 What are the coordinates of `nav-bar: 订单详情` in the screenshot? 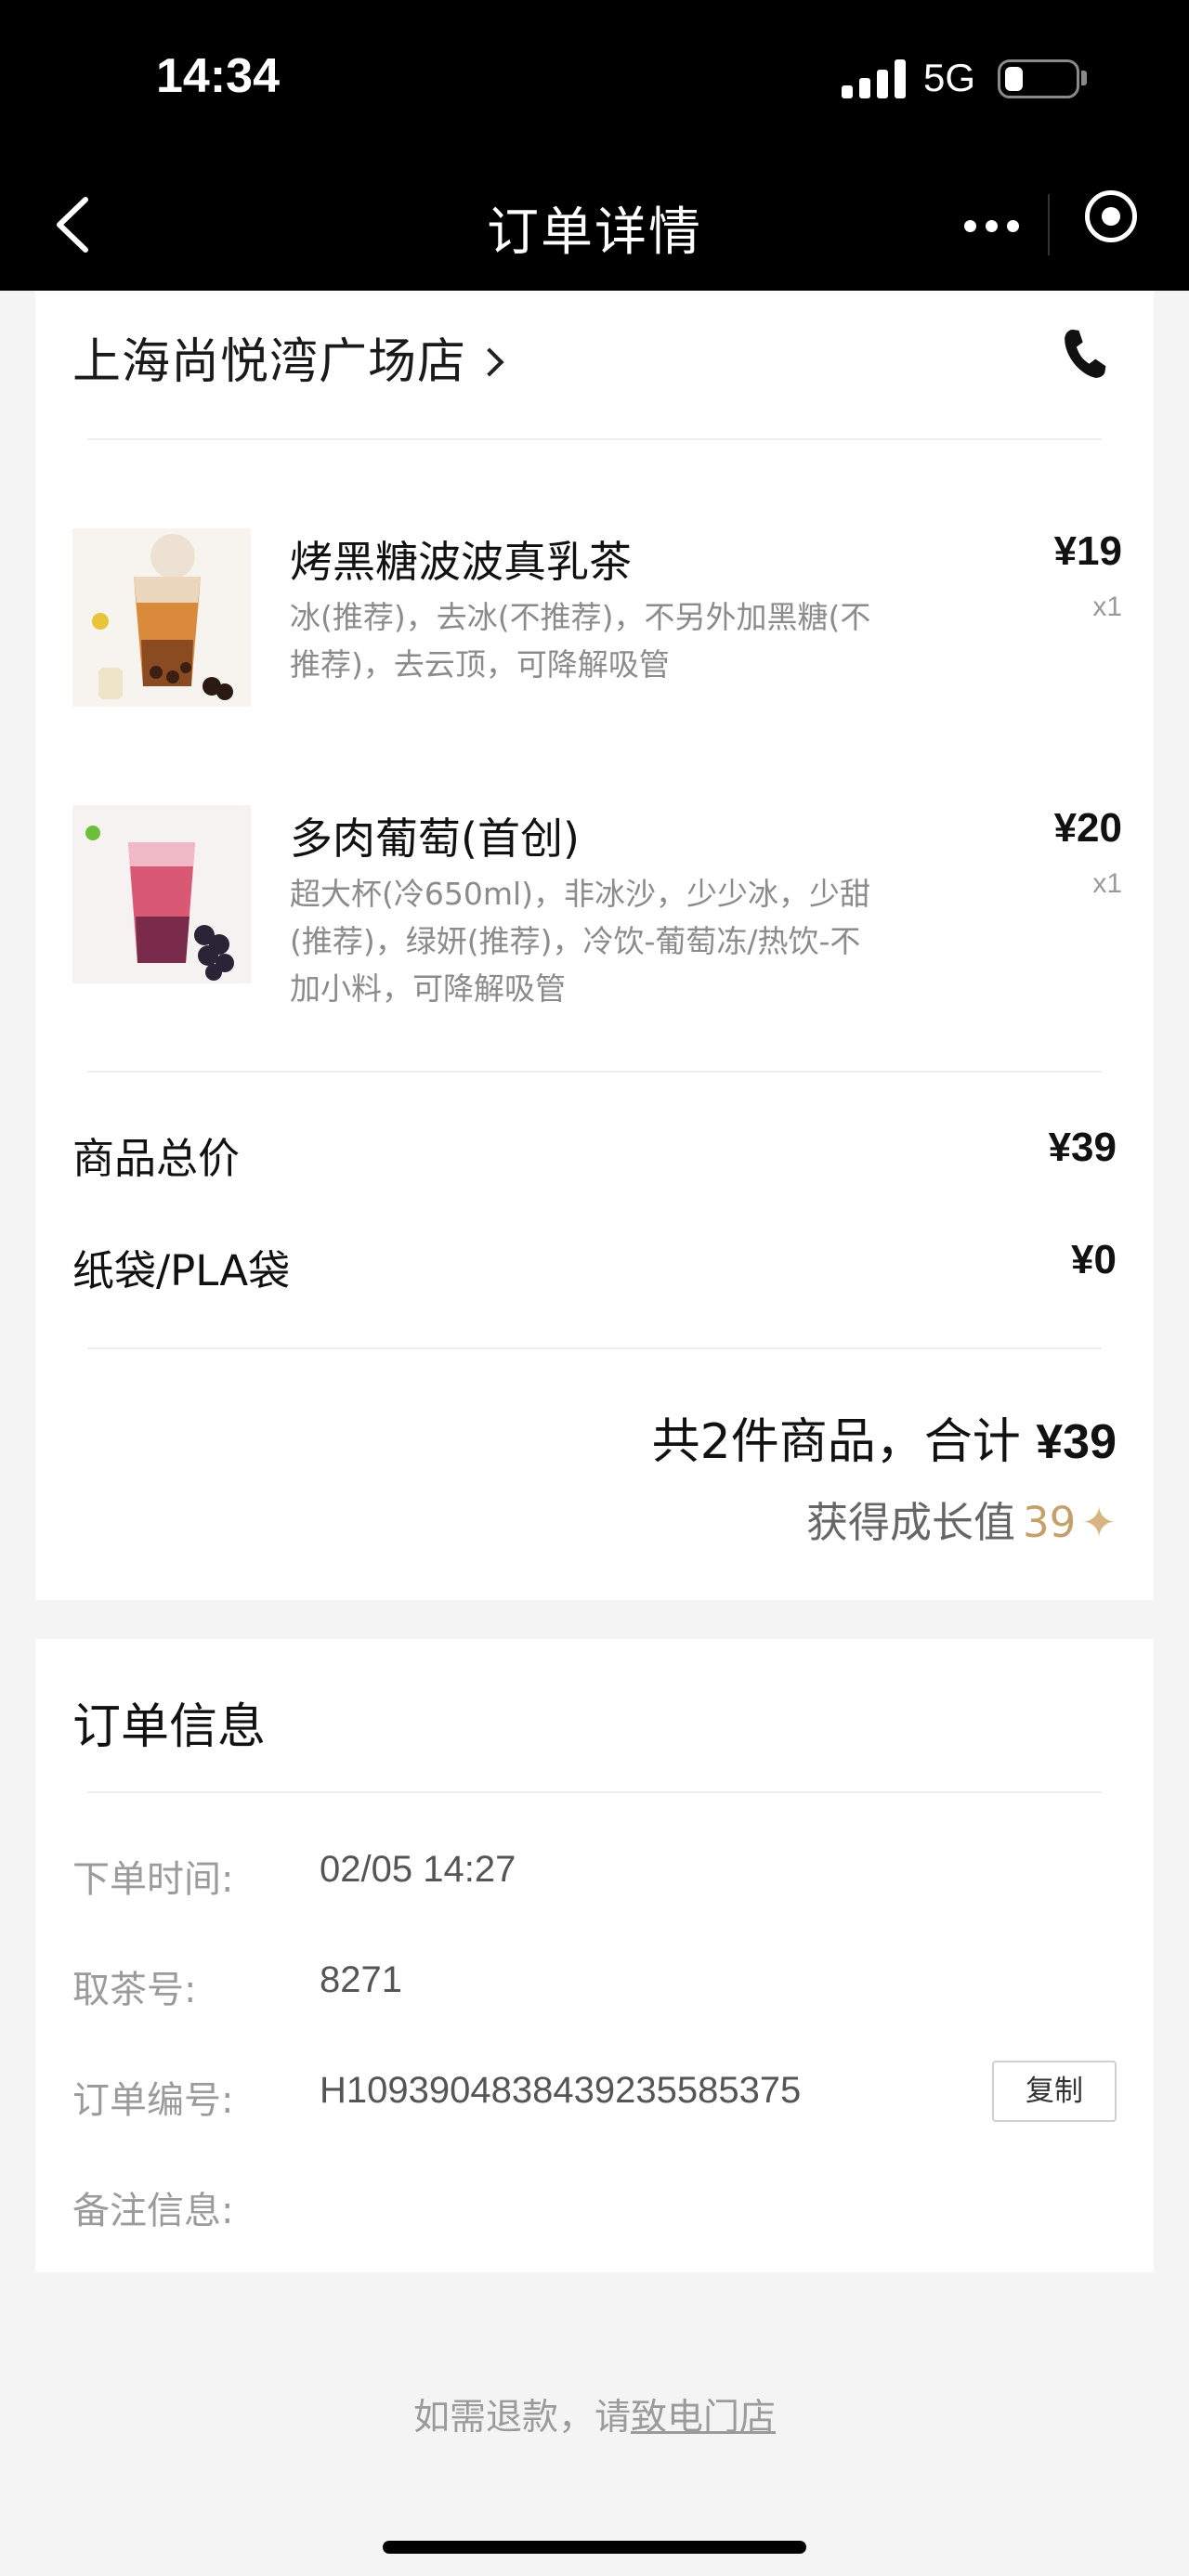 It's located at (594, 227).